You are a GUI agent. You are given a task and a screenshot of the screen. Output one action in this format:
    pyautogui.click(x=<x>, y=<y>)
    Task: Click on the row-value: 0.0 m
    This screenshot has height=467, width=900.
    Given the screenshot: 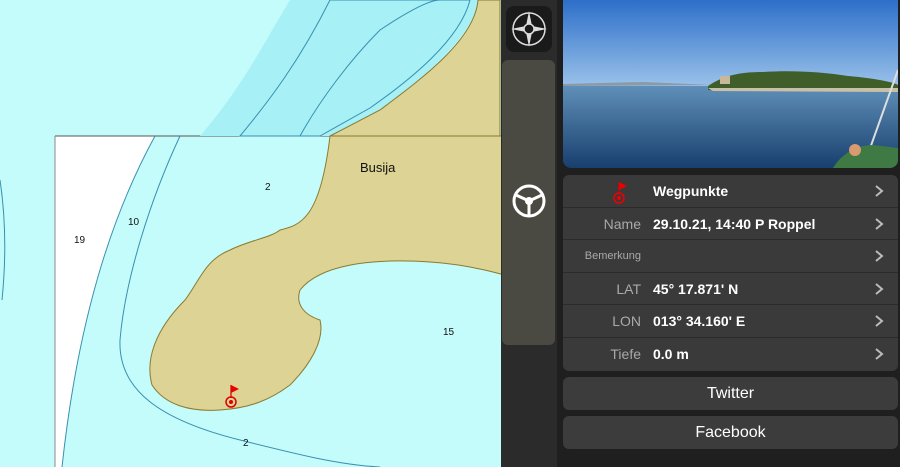 What is the action you would take?
    pyautogui.click(x=671, y=353)
    